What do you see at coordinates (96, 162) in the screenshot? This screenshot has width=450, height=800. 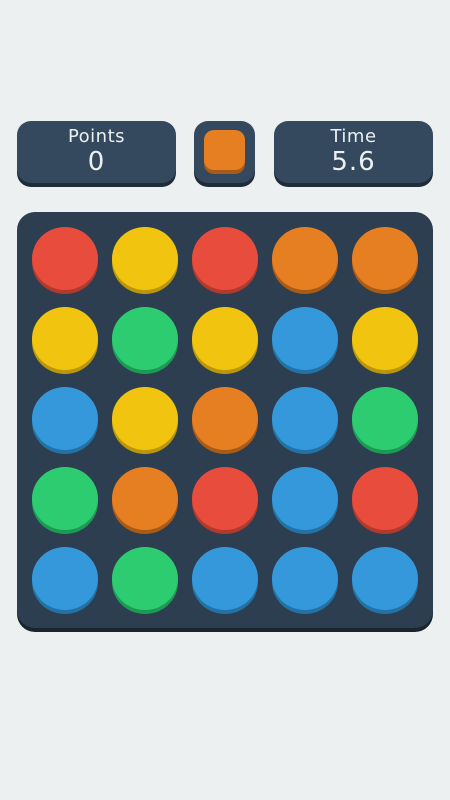 I see `points-value: 0` at bounding box center [96, 162].